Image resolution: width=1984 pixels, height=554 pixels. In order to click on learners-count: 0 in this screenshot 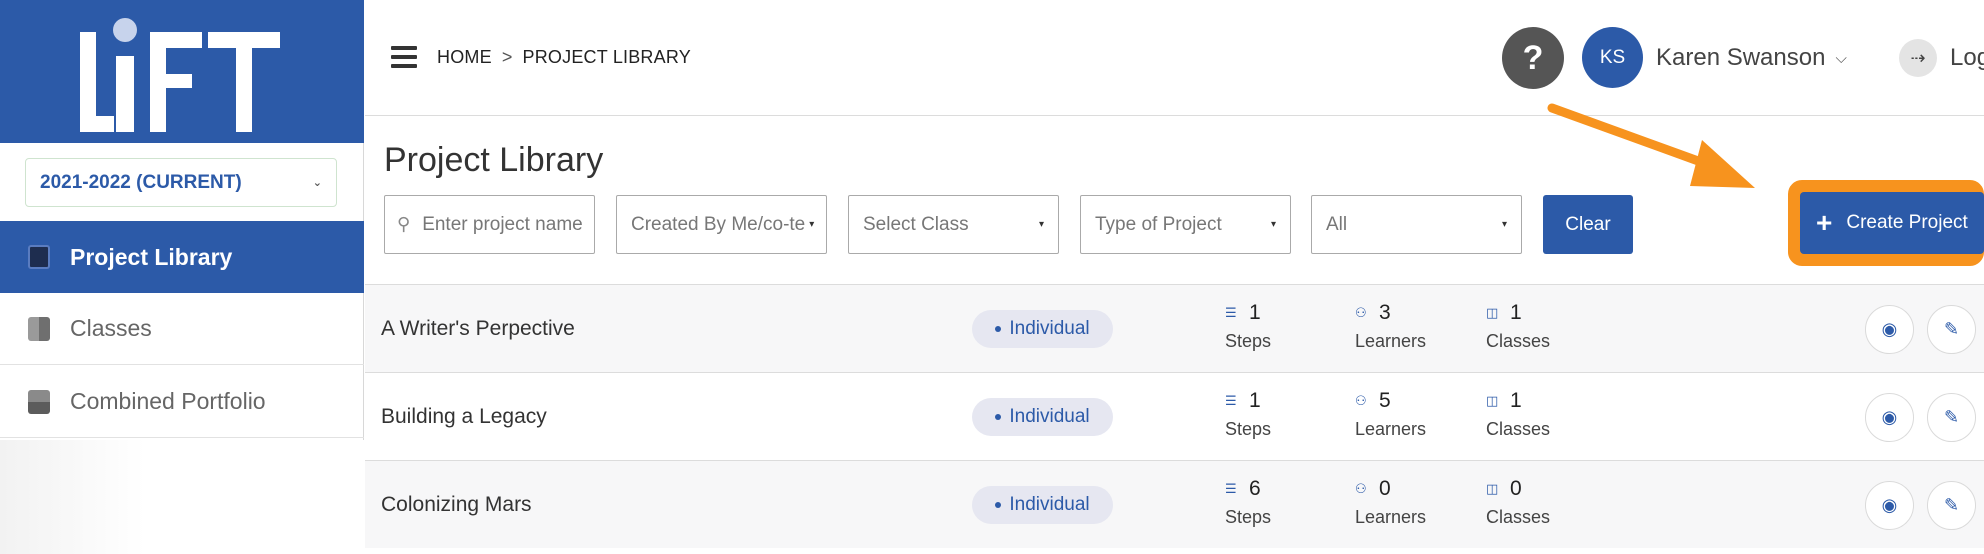, I will do `click(1385, 488)`.